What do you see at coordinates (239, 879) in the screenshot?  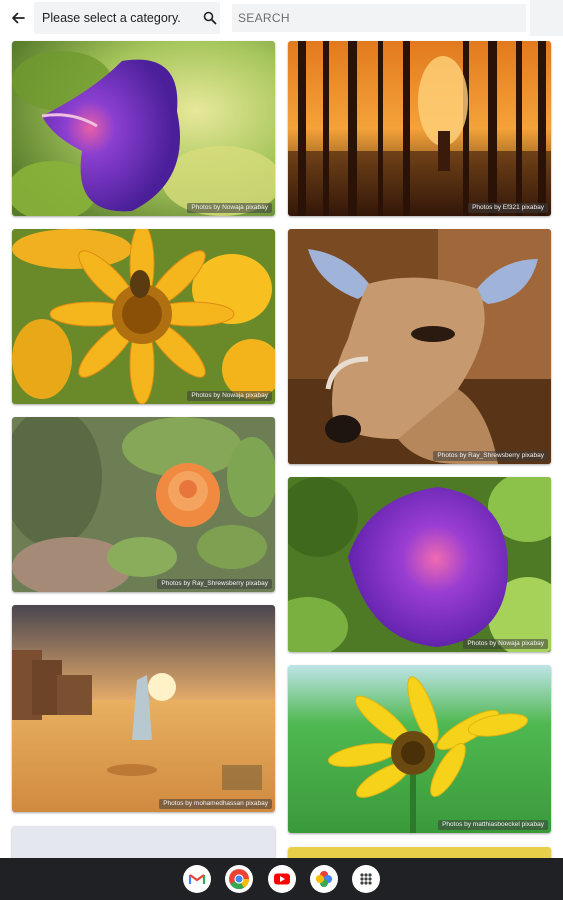 I see `chrome-icon` at bounding box center [239, 879].